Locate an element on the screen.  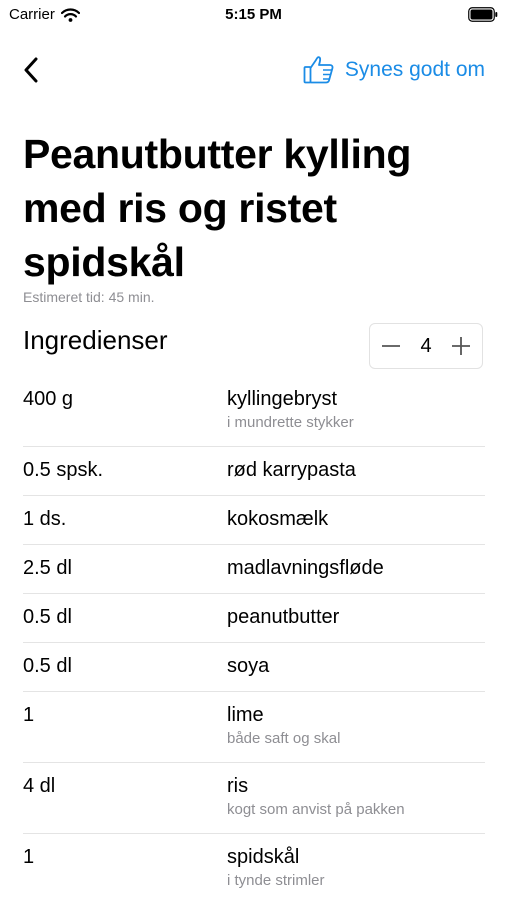
ingredient-row: 0.5 dl peanutbutter is located at coordinates (254, 618).